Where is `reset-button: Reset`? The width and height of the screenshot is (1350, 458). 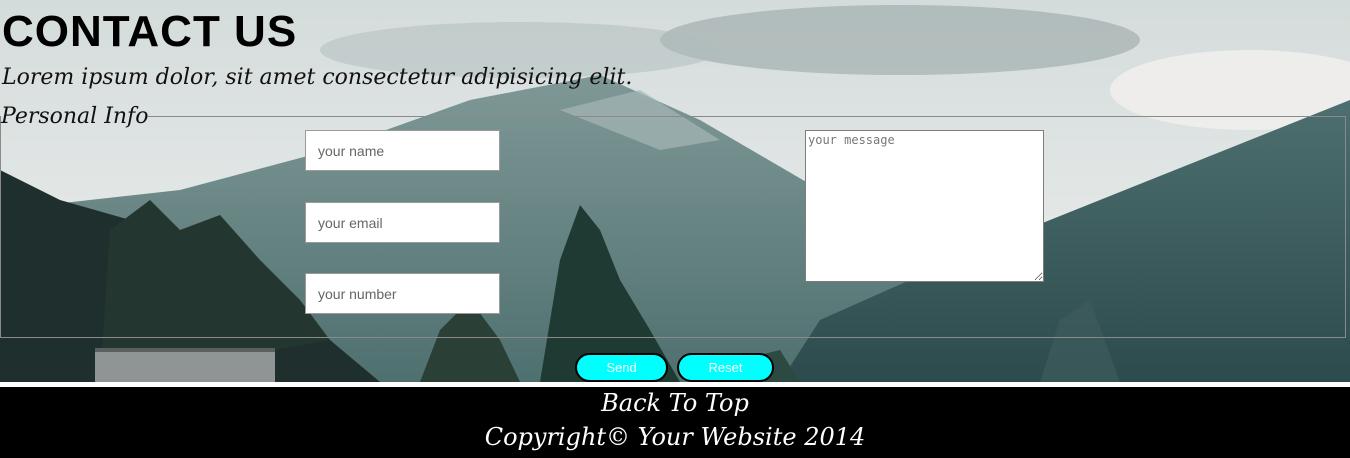
reset-button: Reset is located at coordinates (725, 367).